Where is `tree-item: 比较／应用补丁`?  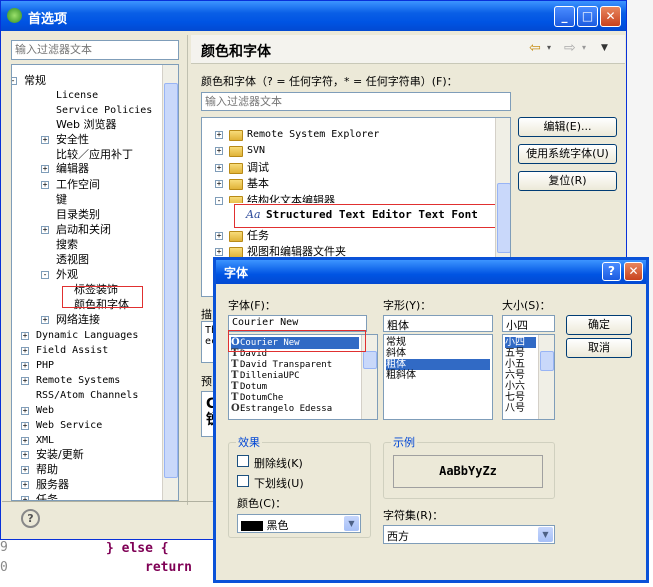
tree-item: 比较／应用补丁 is located at coordinates (94, 155).